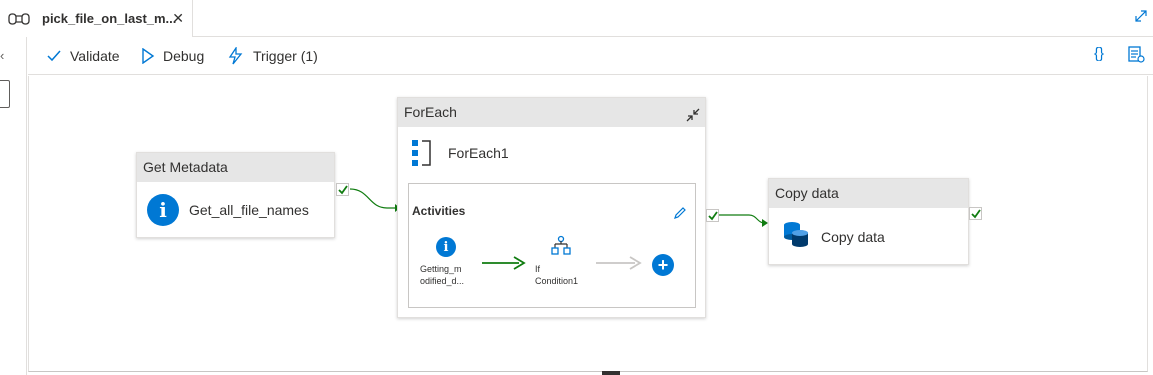 The image size is (1153, 375). What do you see at coordinates (1136, 56) in the screenshot?
I see `properties-icon` at bounding box center [1136, 56].